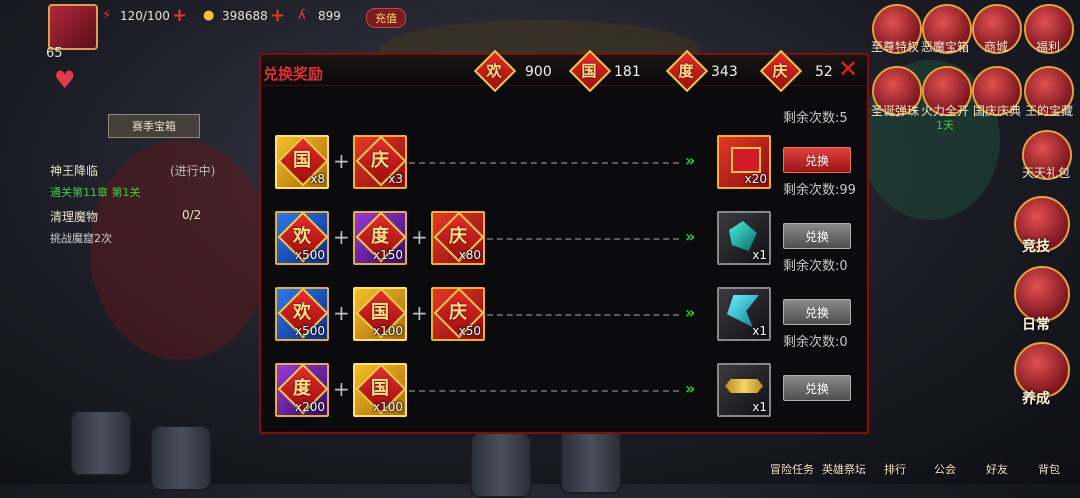 This screenshot has width=1080, height=498. I want to click on menu-label: 福利, so click(1047, 47).